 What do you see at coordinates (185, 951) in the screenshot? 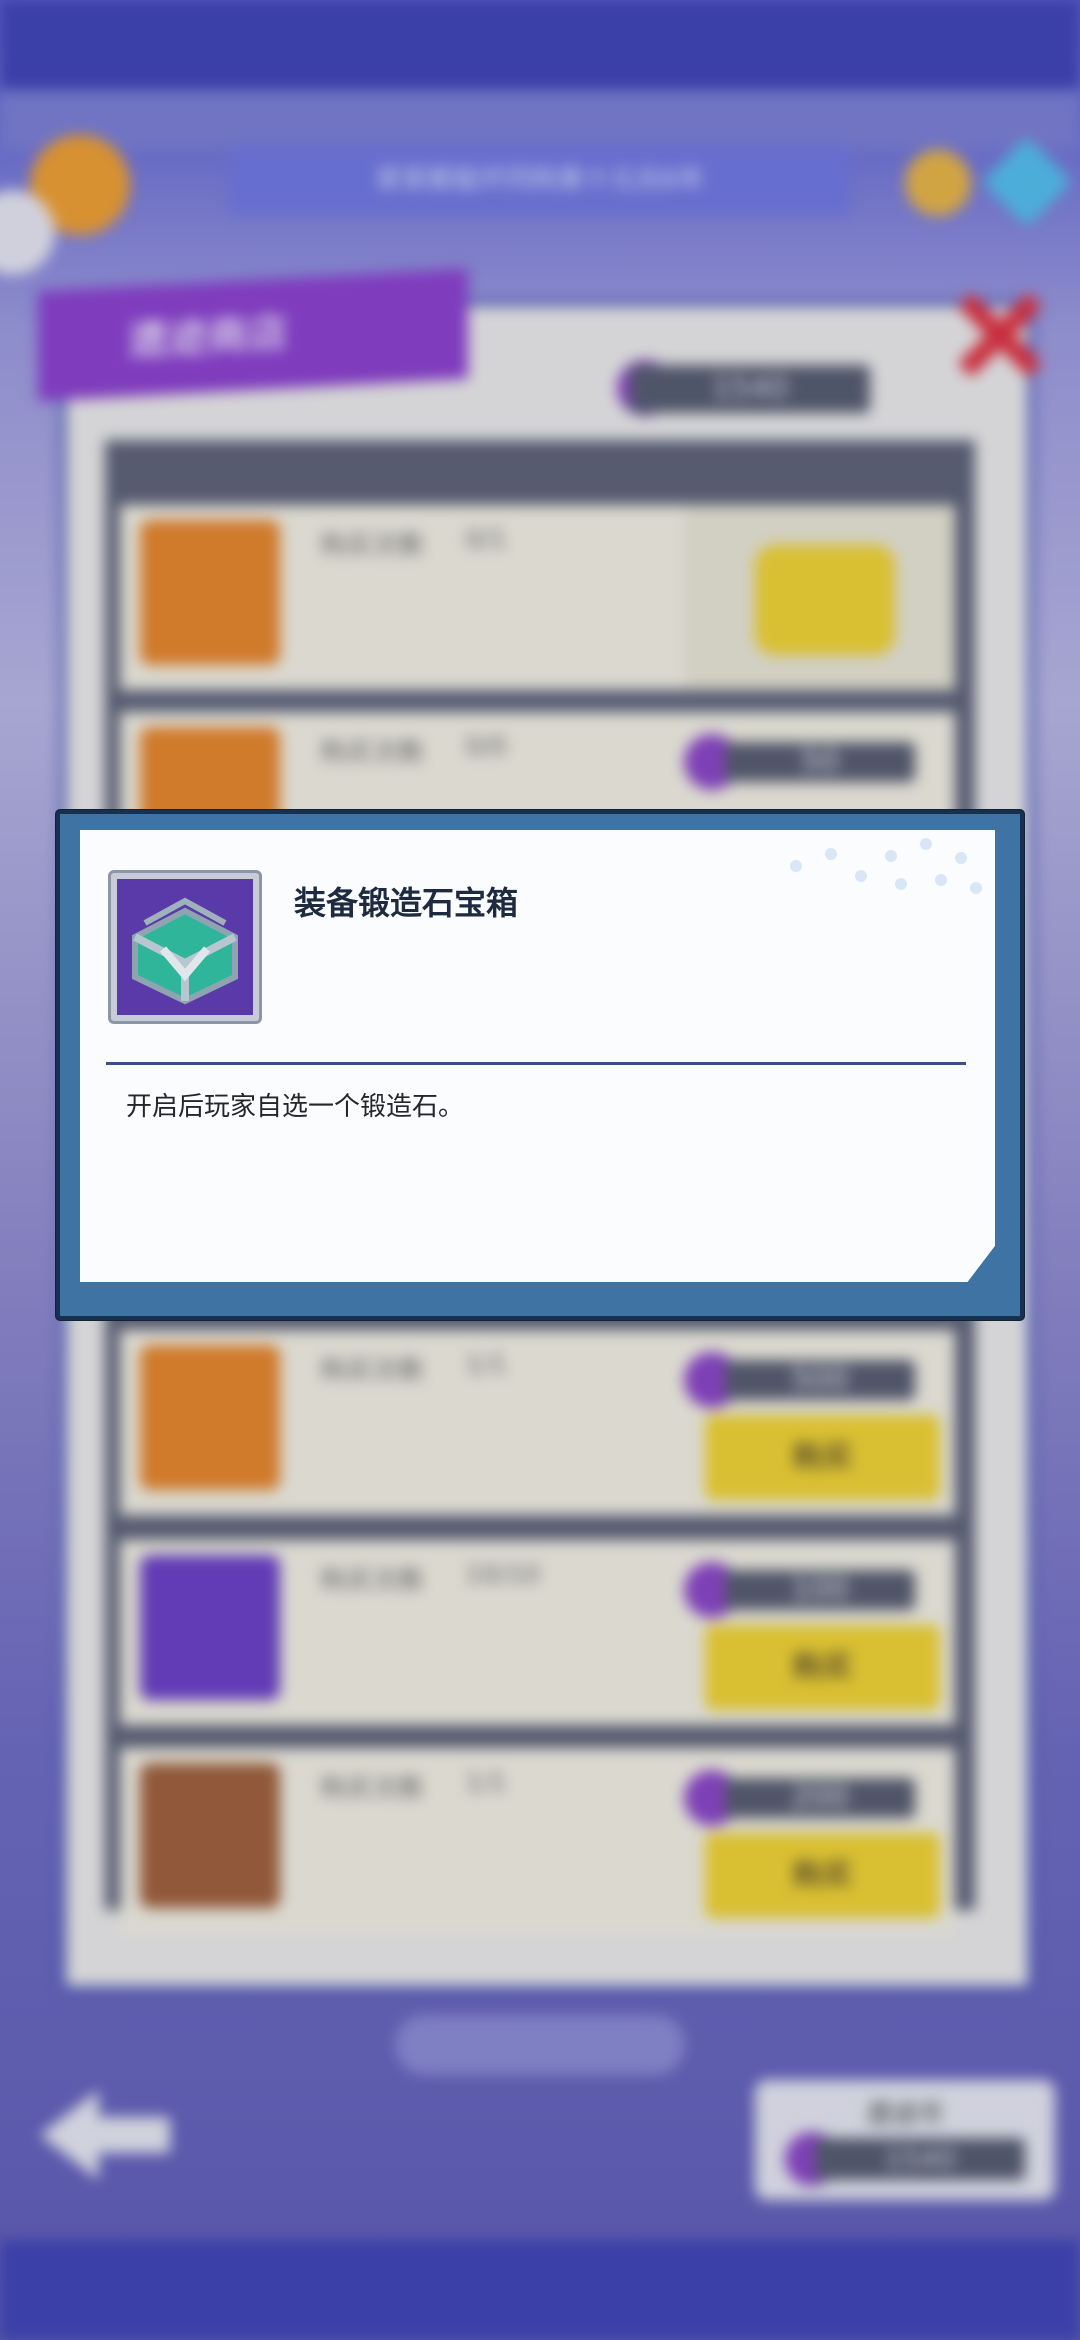
I see `treasure-chest-icon` at bounding box center [185, 951].